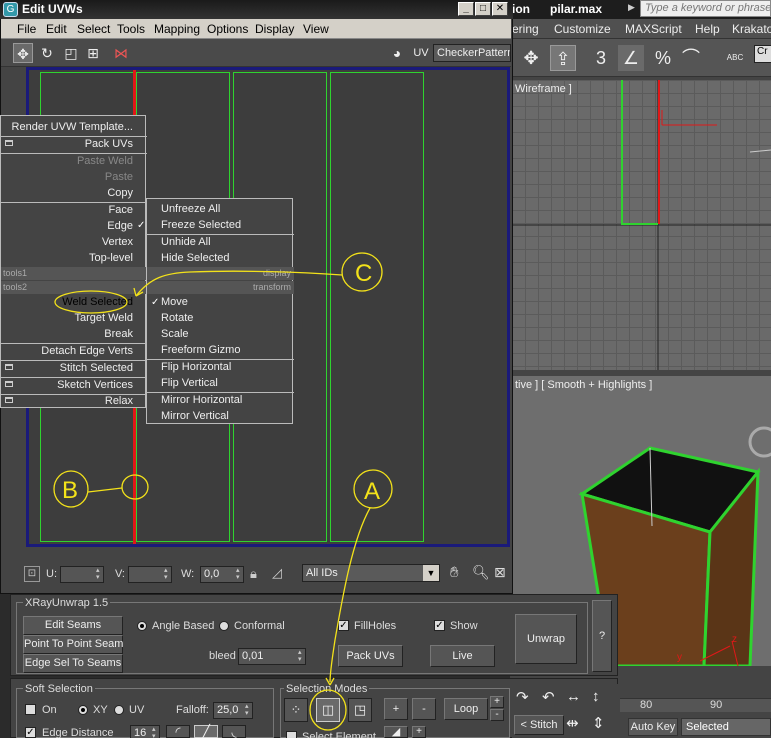  Describe the element at coordinates (691, 58) in the screenshot. I see `spinner-snap-icon: ⌒` at that location.